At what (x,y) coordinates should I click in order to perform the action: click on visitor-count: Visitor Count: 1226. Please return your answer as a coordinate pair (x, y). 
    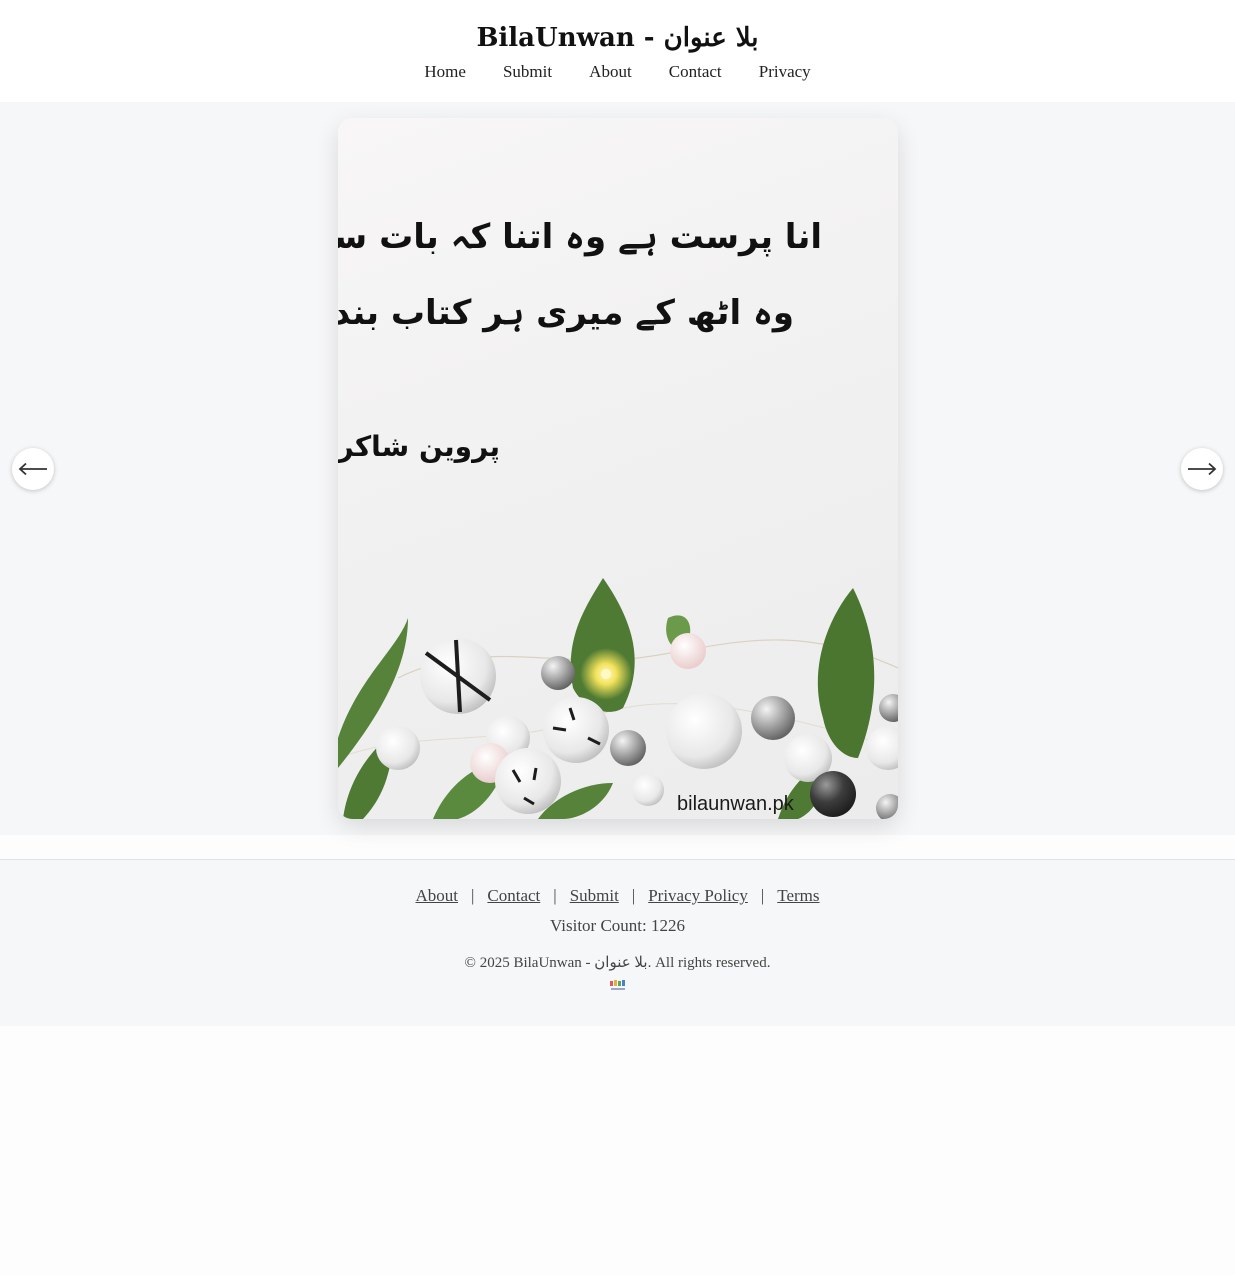
    Looking at the image, I should click on (617, 925).